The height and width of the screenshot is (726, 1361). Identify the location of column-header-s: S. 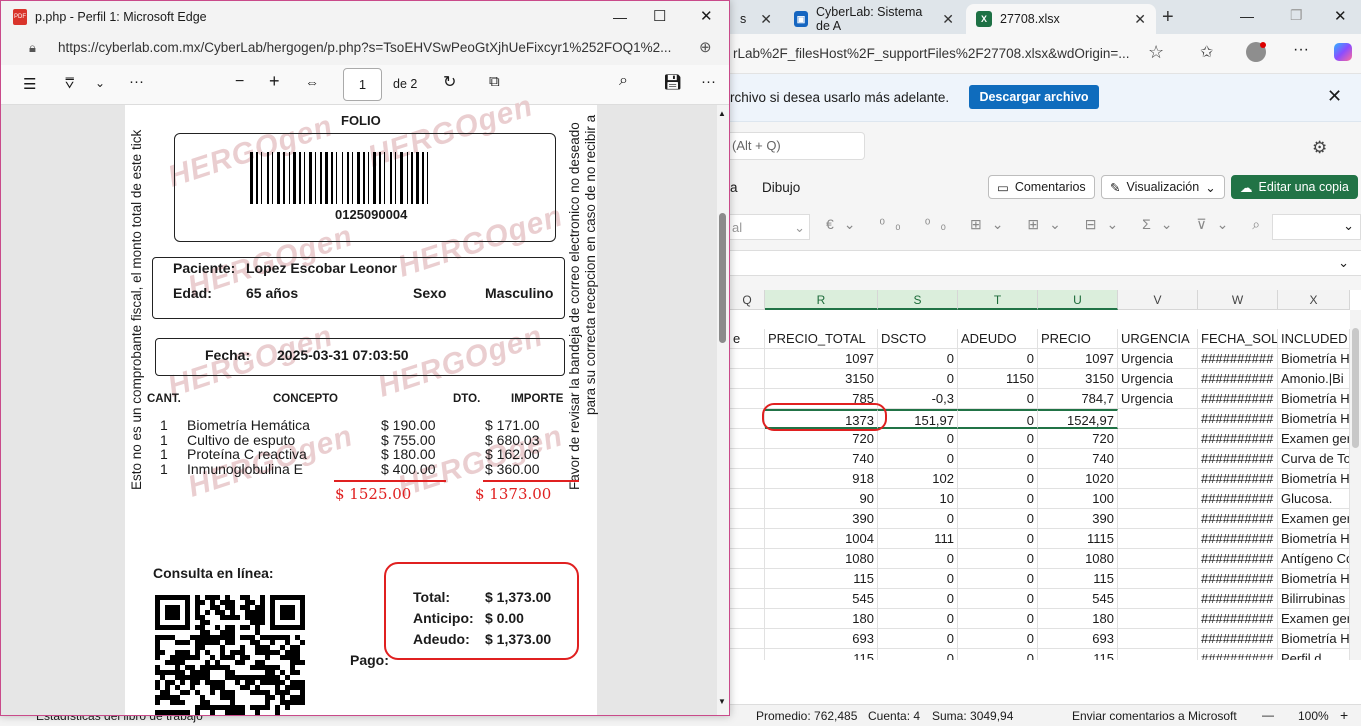
(918, 300).